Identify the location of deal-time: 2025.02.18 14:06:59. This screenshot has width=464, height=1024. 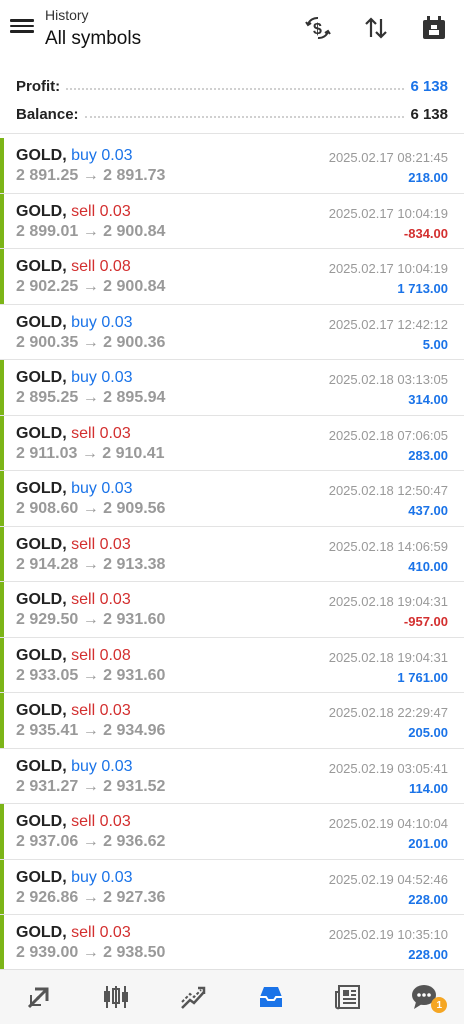
(388, 546).